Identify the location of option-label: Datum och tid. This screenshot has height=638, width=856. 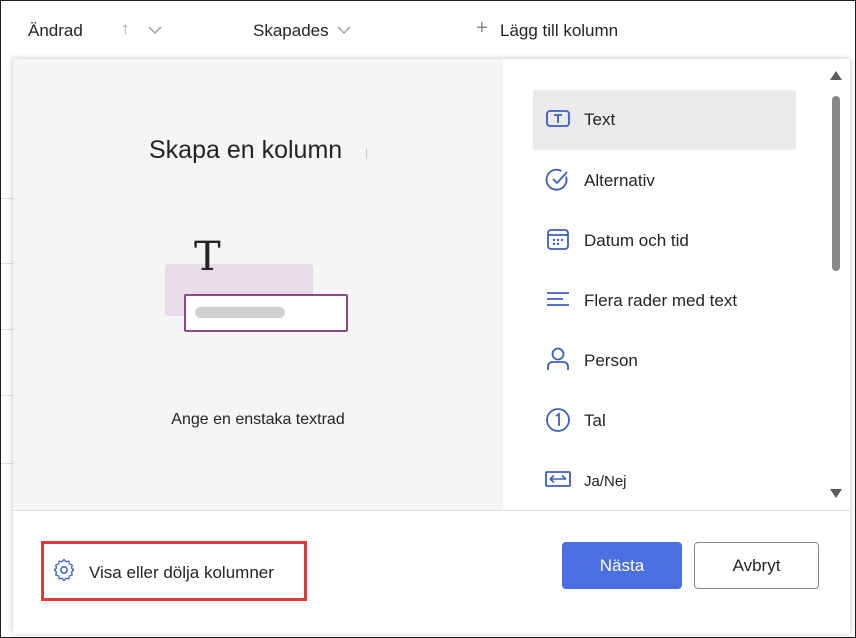
(636, 240).